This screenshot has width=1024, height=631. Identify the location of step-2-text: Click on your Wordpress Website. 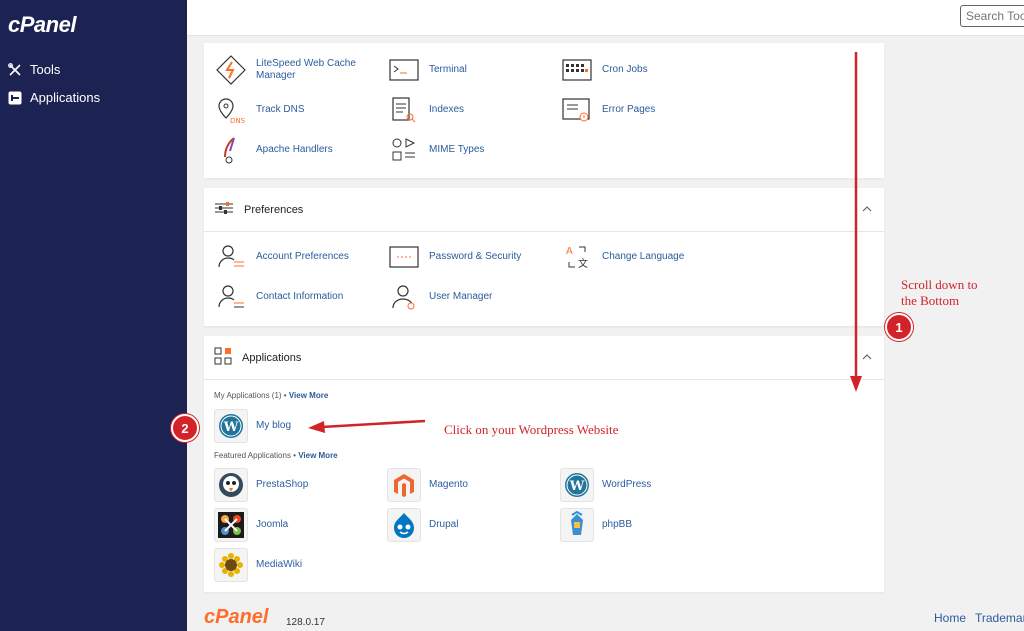
(531, 429).